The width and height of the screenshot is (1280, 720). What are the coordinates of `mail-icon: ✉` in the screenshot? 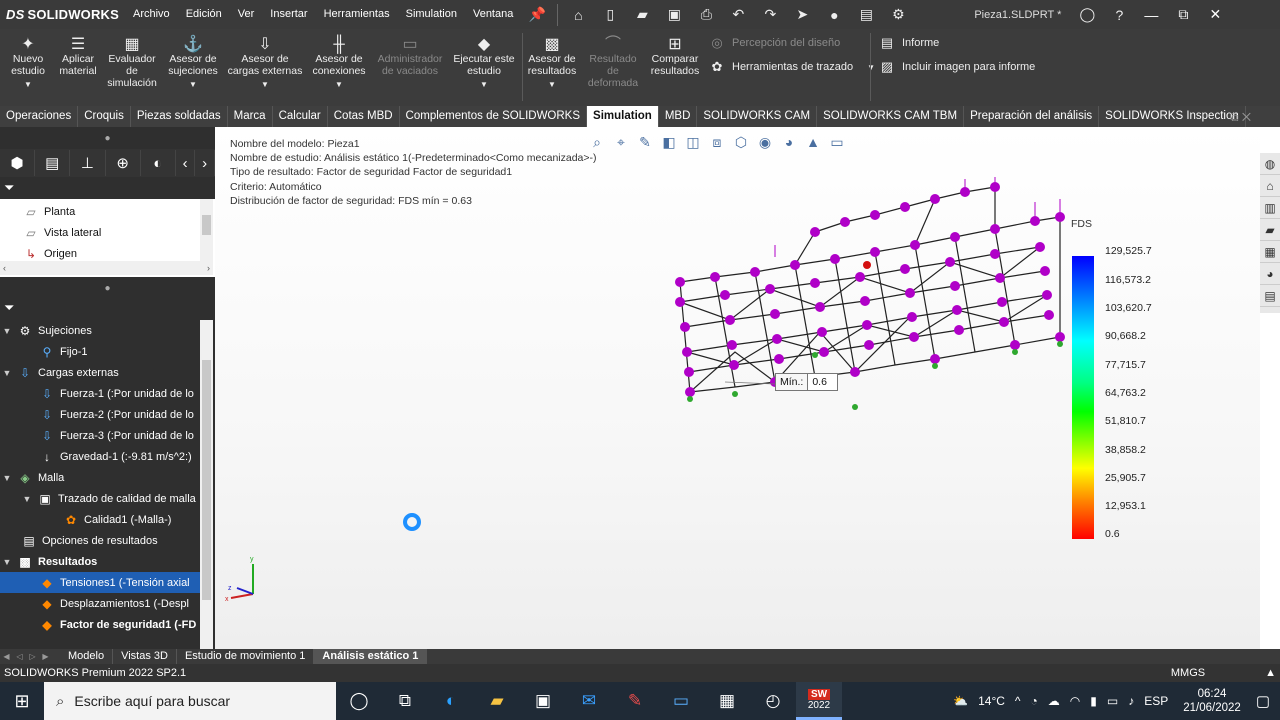 It's located at (589, 701).